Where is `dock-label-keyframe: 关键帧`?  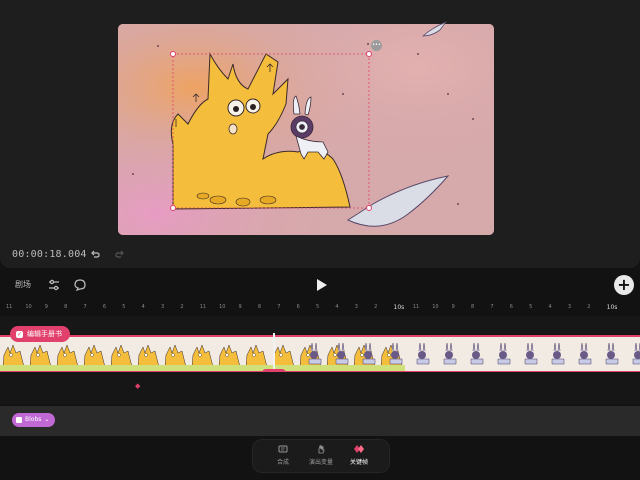
dock-label-keyframe: 关键帧 is located at coordinates (358, 462).